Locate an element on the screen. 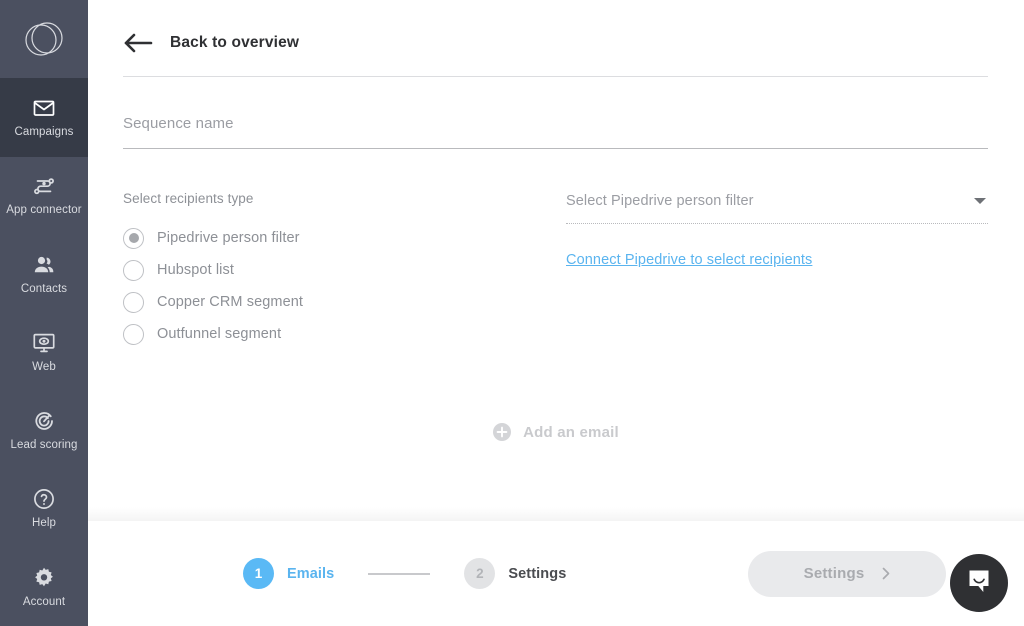 The width and height of the screenshot is (1024, 626). sidebar-item-web: Web is located at coordinates (44, 352).